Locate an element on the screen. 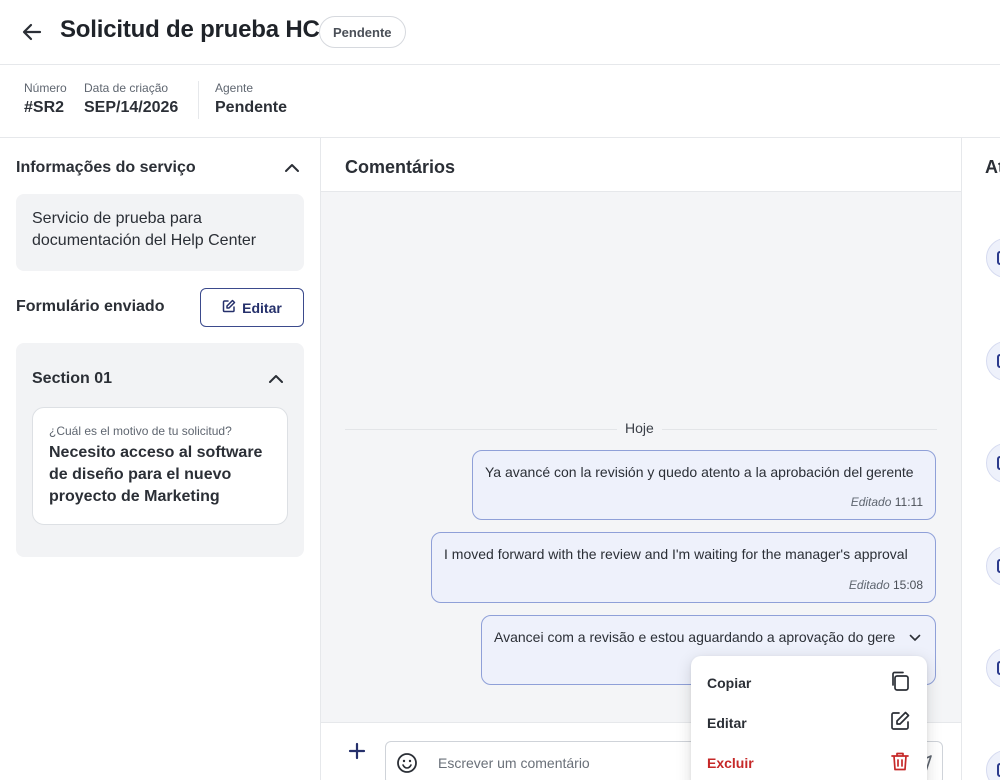 The height and width of the screenshot is (780, 1000). comment-context-menu: Copiar Editar Excluir is located at coordinates (809, 718).